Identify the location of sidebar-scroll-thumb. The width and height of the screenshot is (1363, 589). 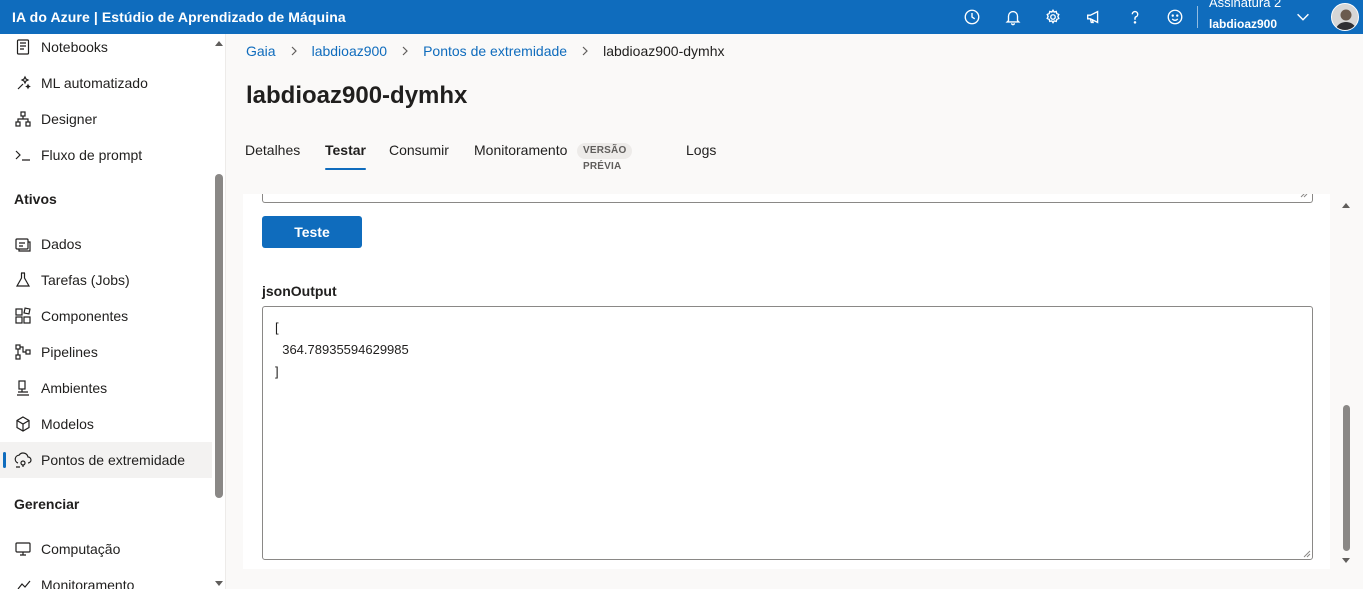
(219, 336).